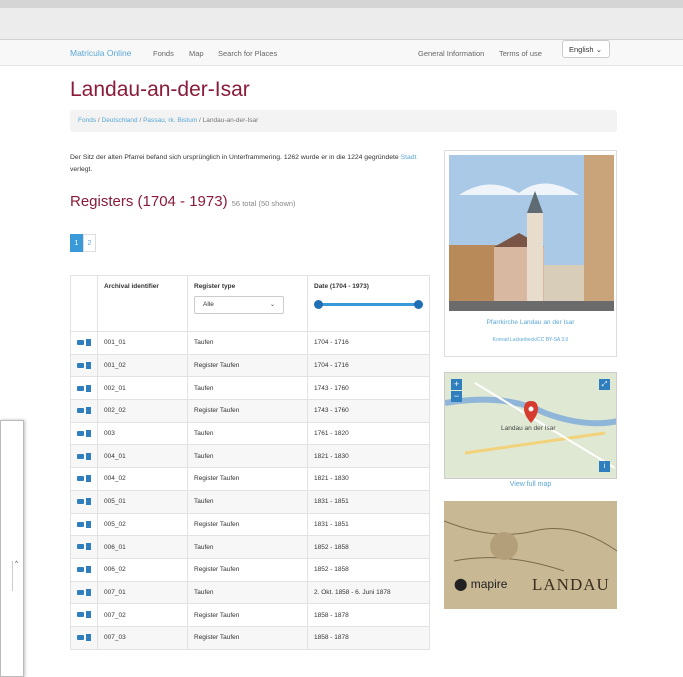 The width and height of the screenshot is (683, 677). What do you see at coordinates (456, 384) in the screenshot?
I see `zoom-in-button: +` at bounding box center [456, 384].